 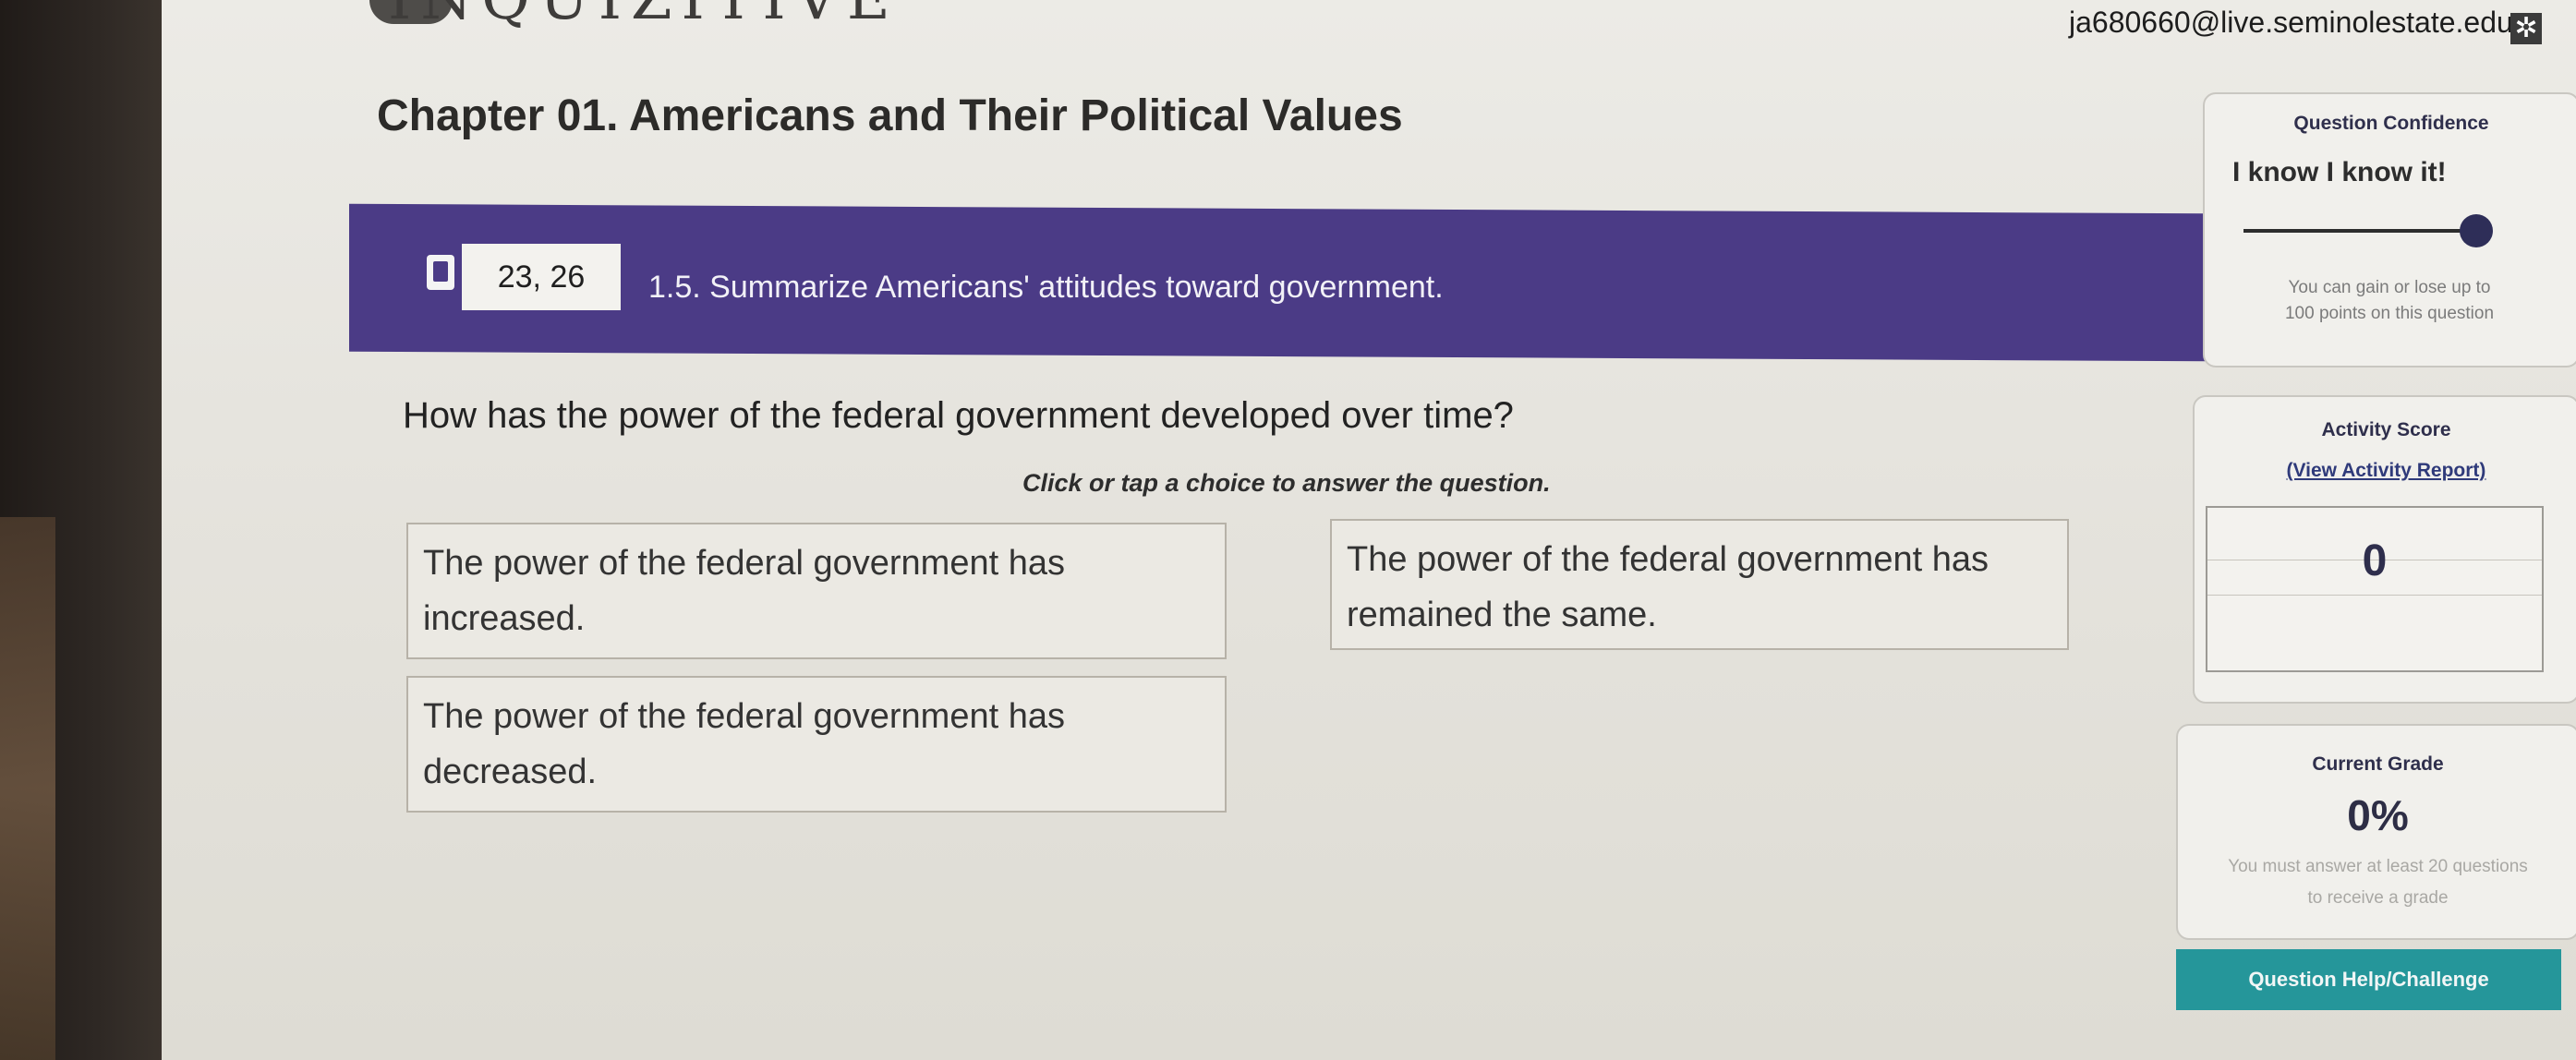 What do you see at coordinates (2375, 560) in the screenshot?
I see `activity-score-value: 0` at bounding box center [2375, 560].